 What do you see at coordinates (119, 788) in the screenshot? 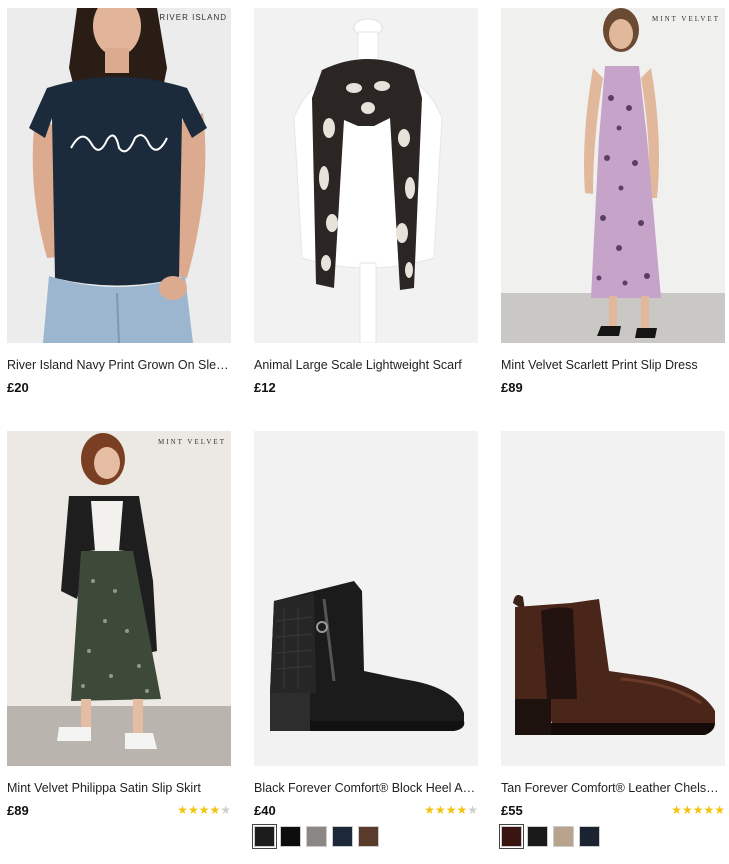
I see `product-title: Mint Velvet Philippa Satin Slip Skirt` at bounding box center [119, 788].